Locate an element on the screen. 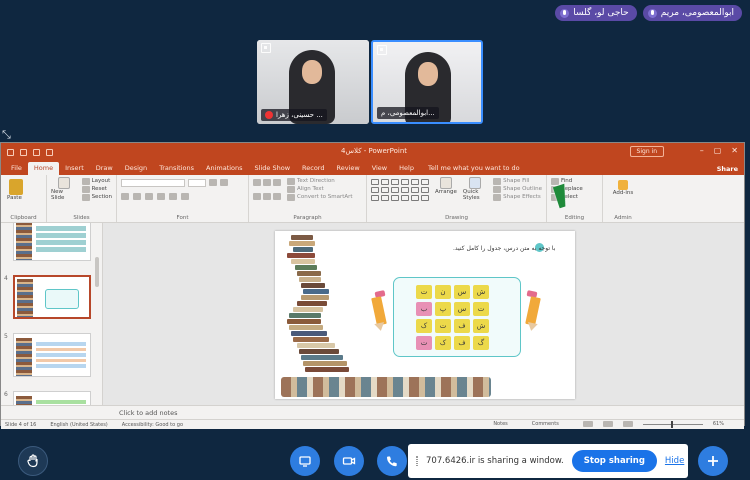 This screenshot has height=480, width=750. shape-fill-button: Shape Fill is located at coordinates (517, 181).